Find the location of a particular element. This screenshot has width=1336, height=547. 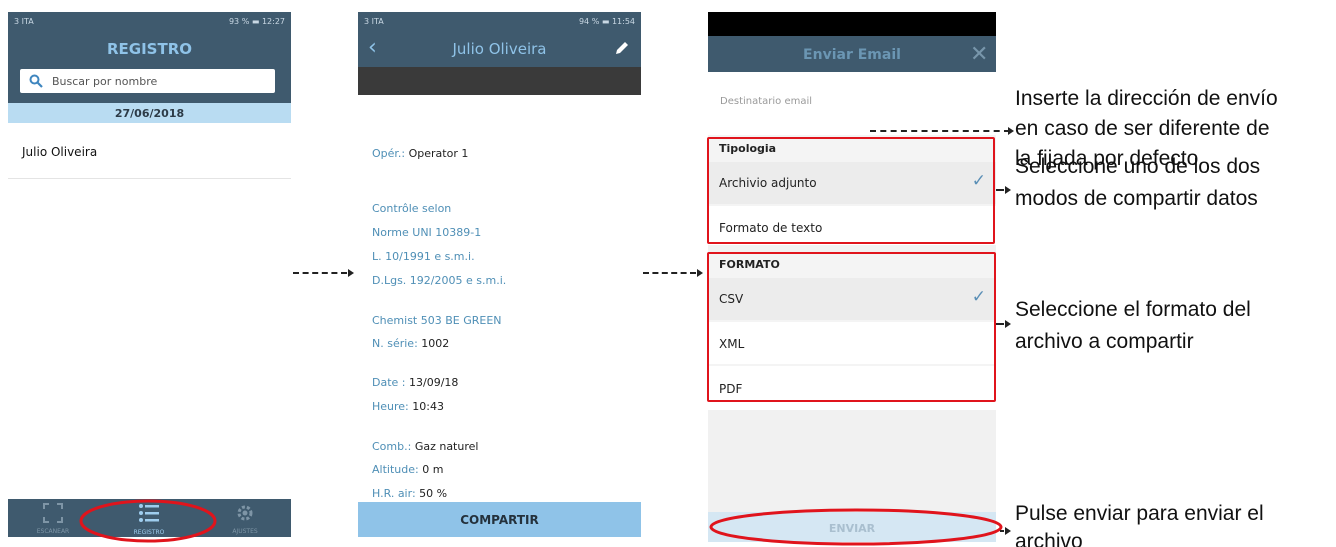

toolbar-strip is located at coordinates (499, 81).